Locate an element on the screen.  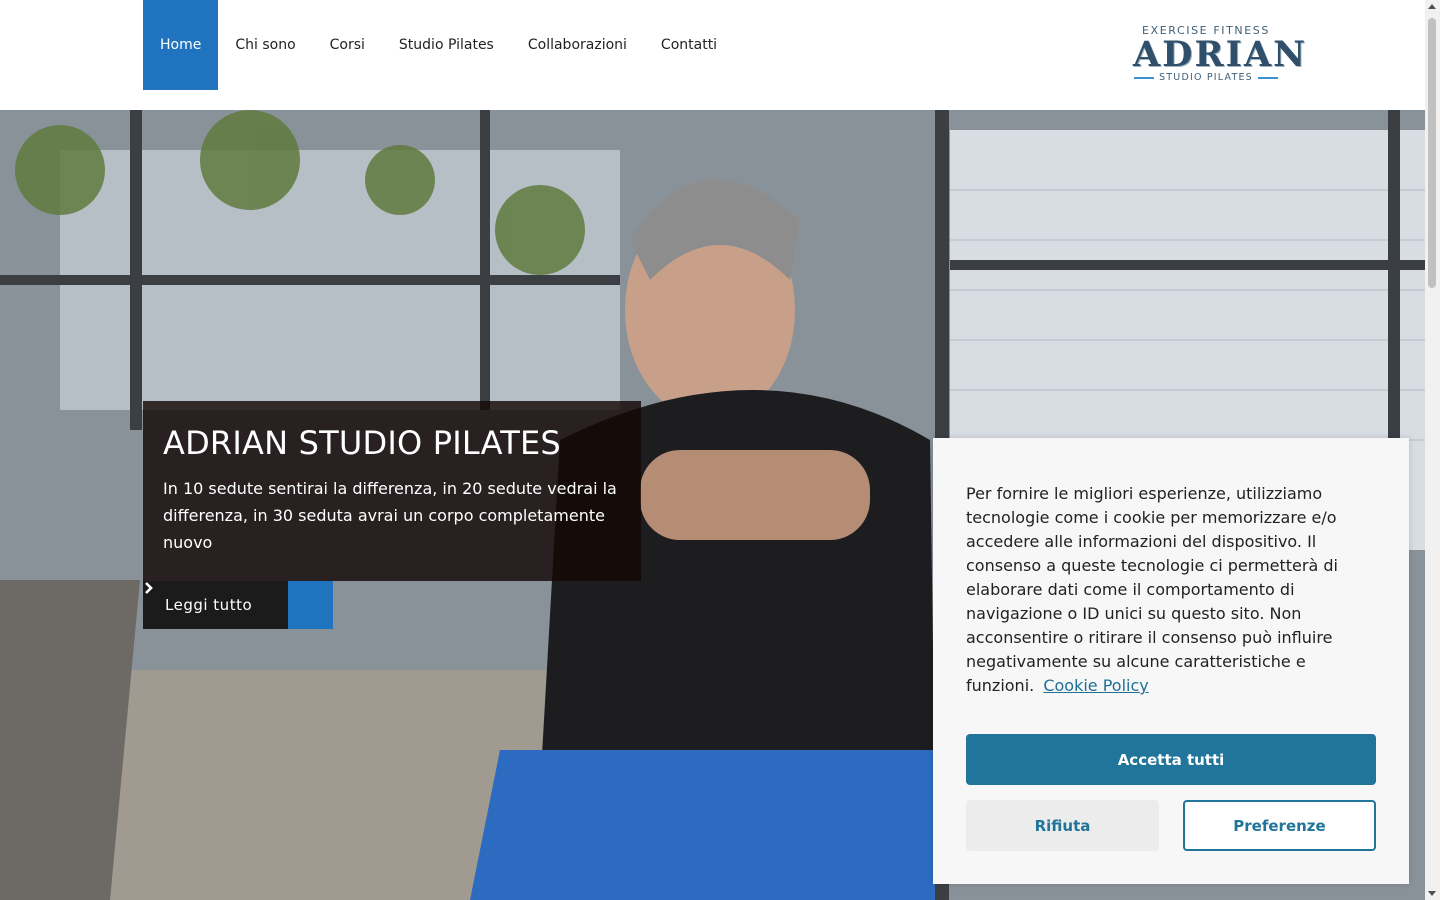
nav-item-contatti: Contatti is located at coordinates (689, 45).